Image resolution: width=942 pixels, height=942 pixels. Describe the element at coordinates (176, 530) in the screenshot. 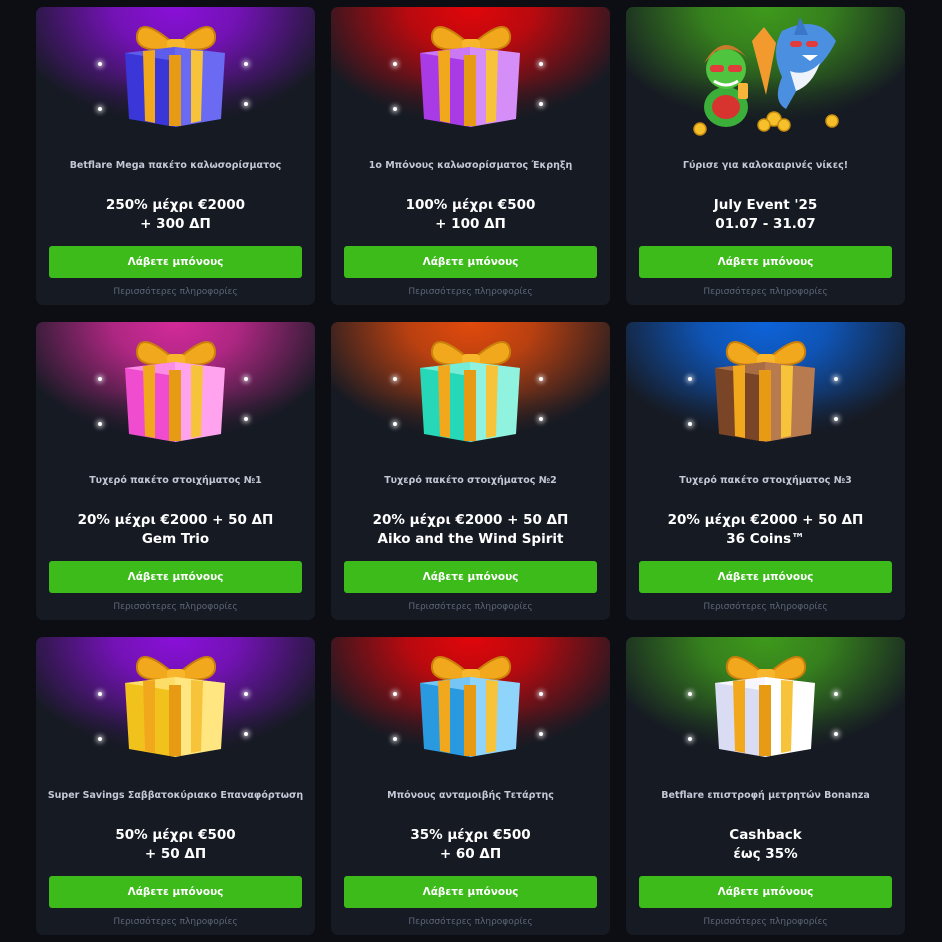

I see `promo-headline: 20% μέχρι €2000 + 50 ΔΠ Gem Trio` at that location.